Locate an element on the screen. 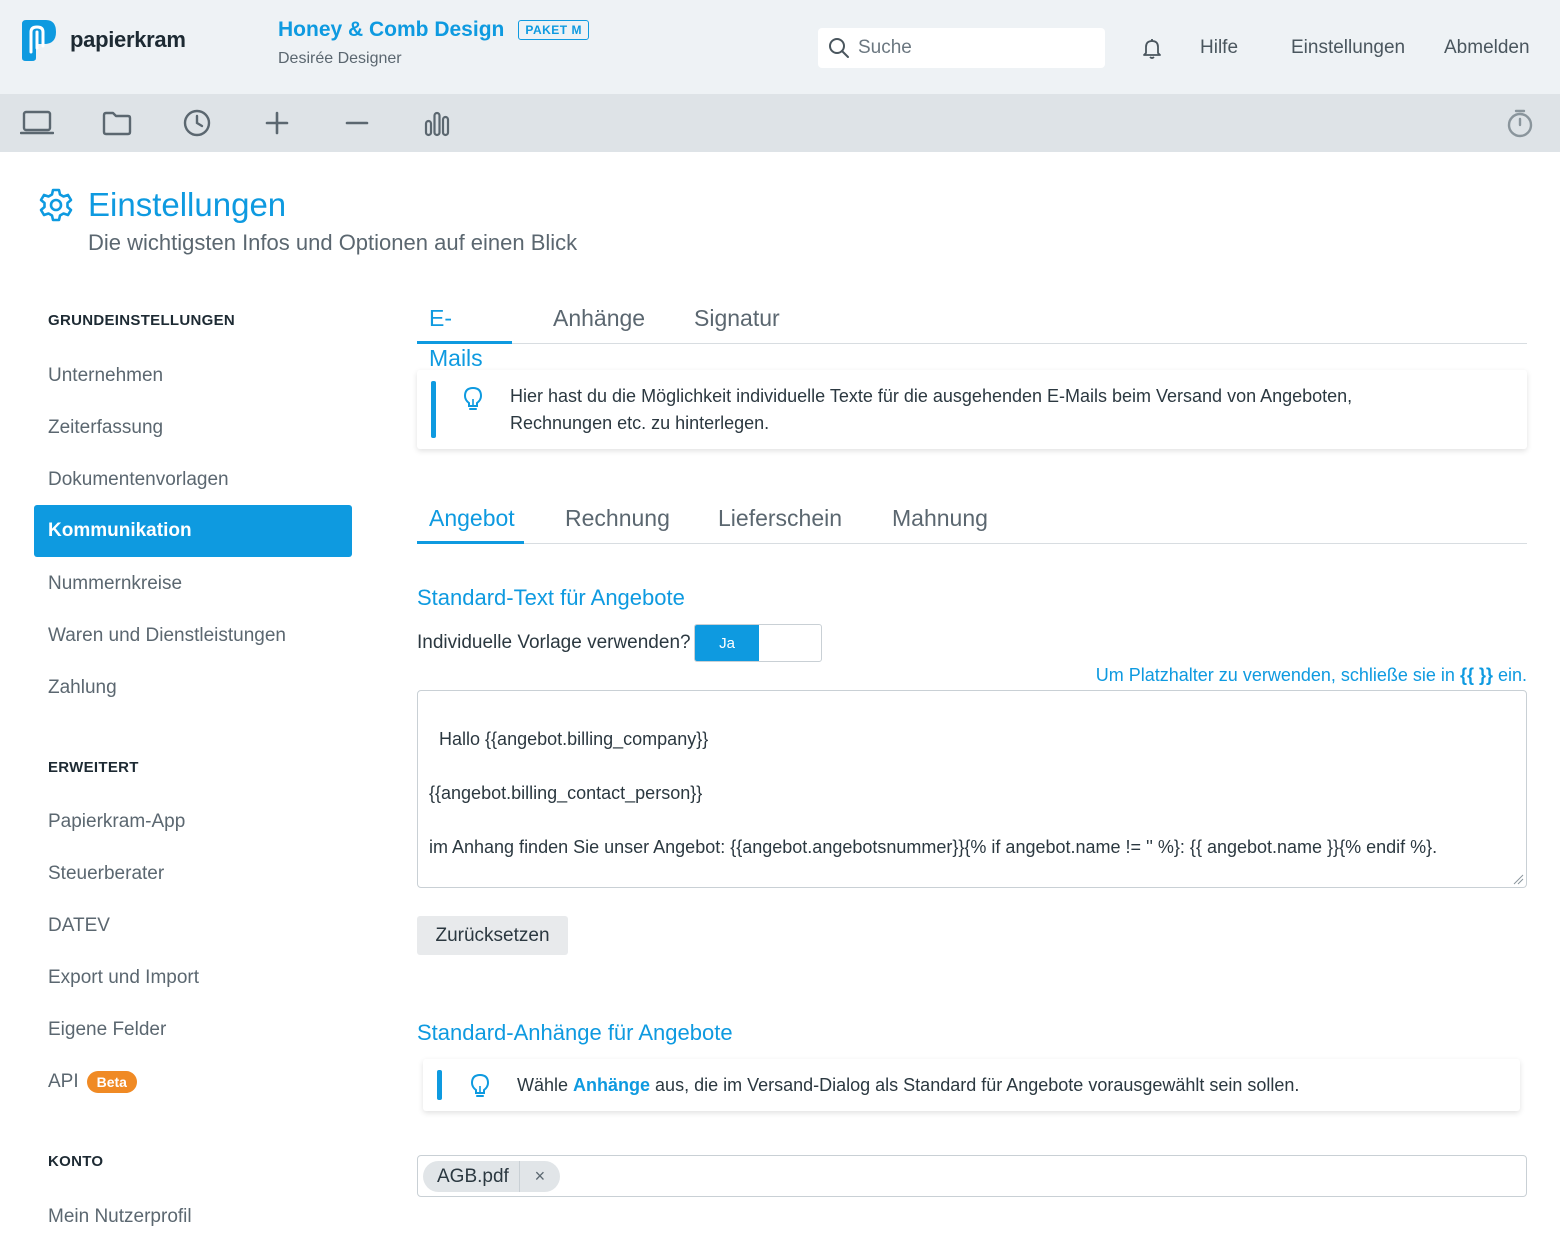  search-box is located at coordinates (961, 48).